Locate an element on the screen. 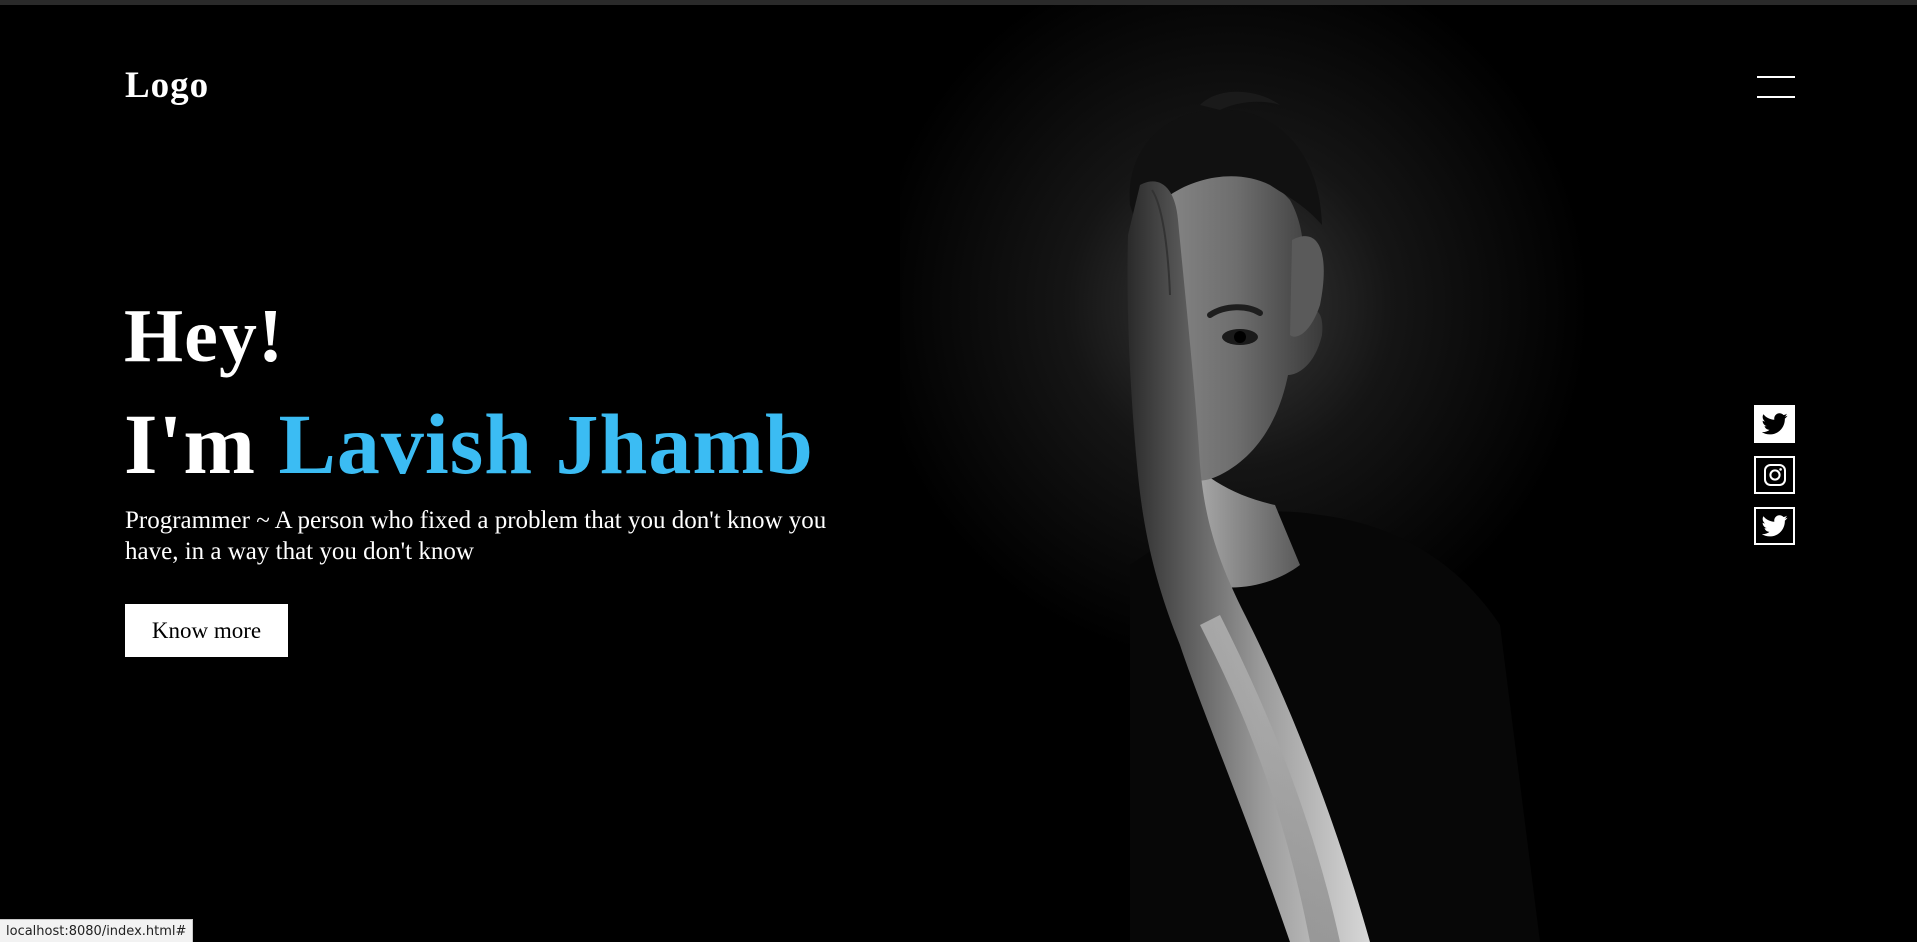 The width and height of the screenshot is (1917, 942). menu-bar-bottom is located at coordinates (1776, 97).